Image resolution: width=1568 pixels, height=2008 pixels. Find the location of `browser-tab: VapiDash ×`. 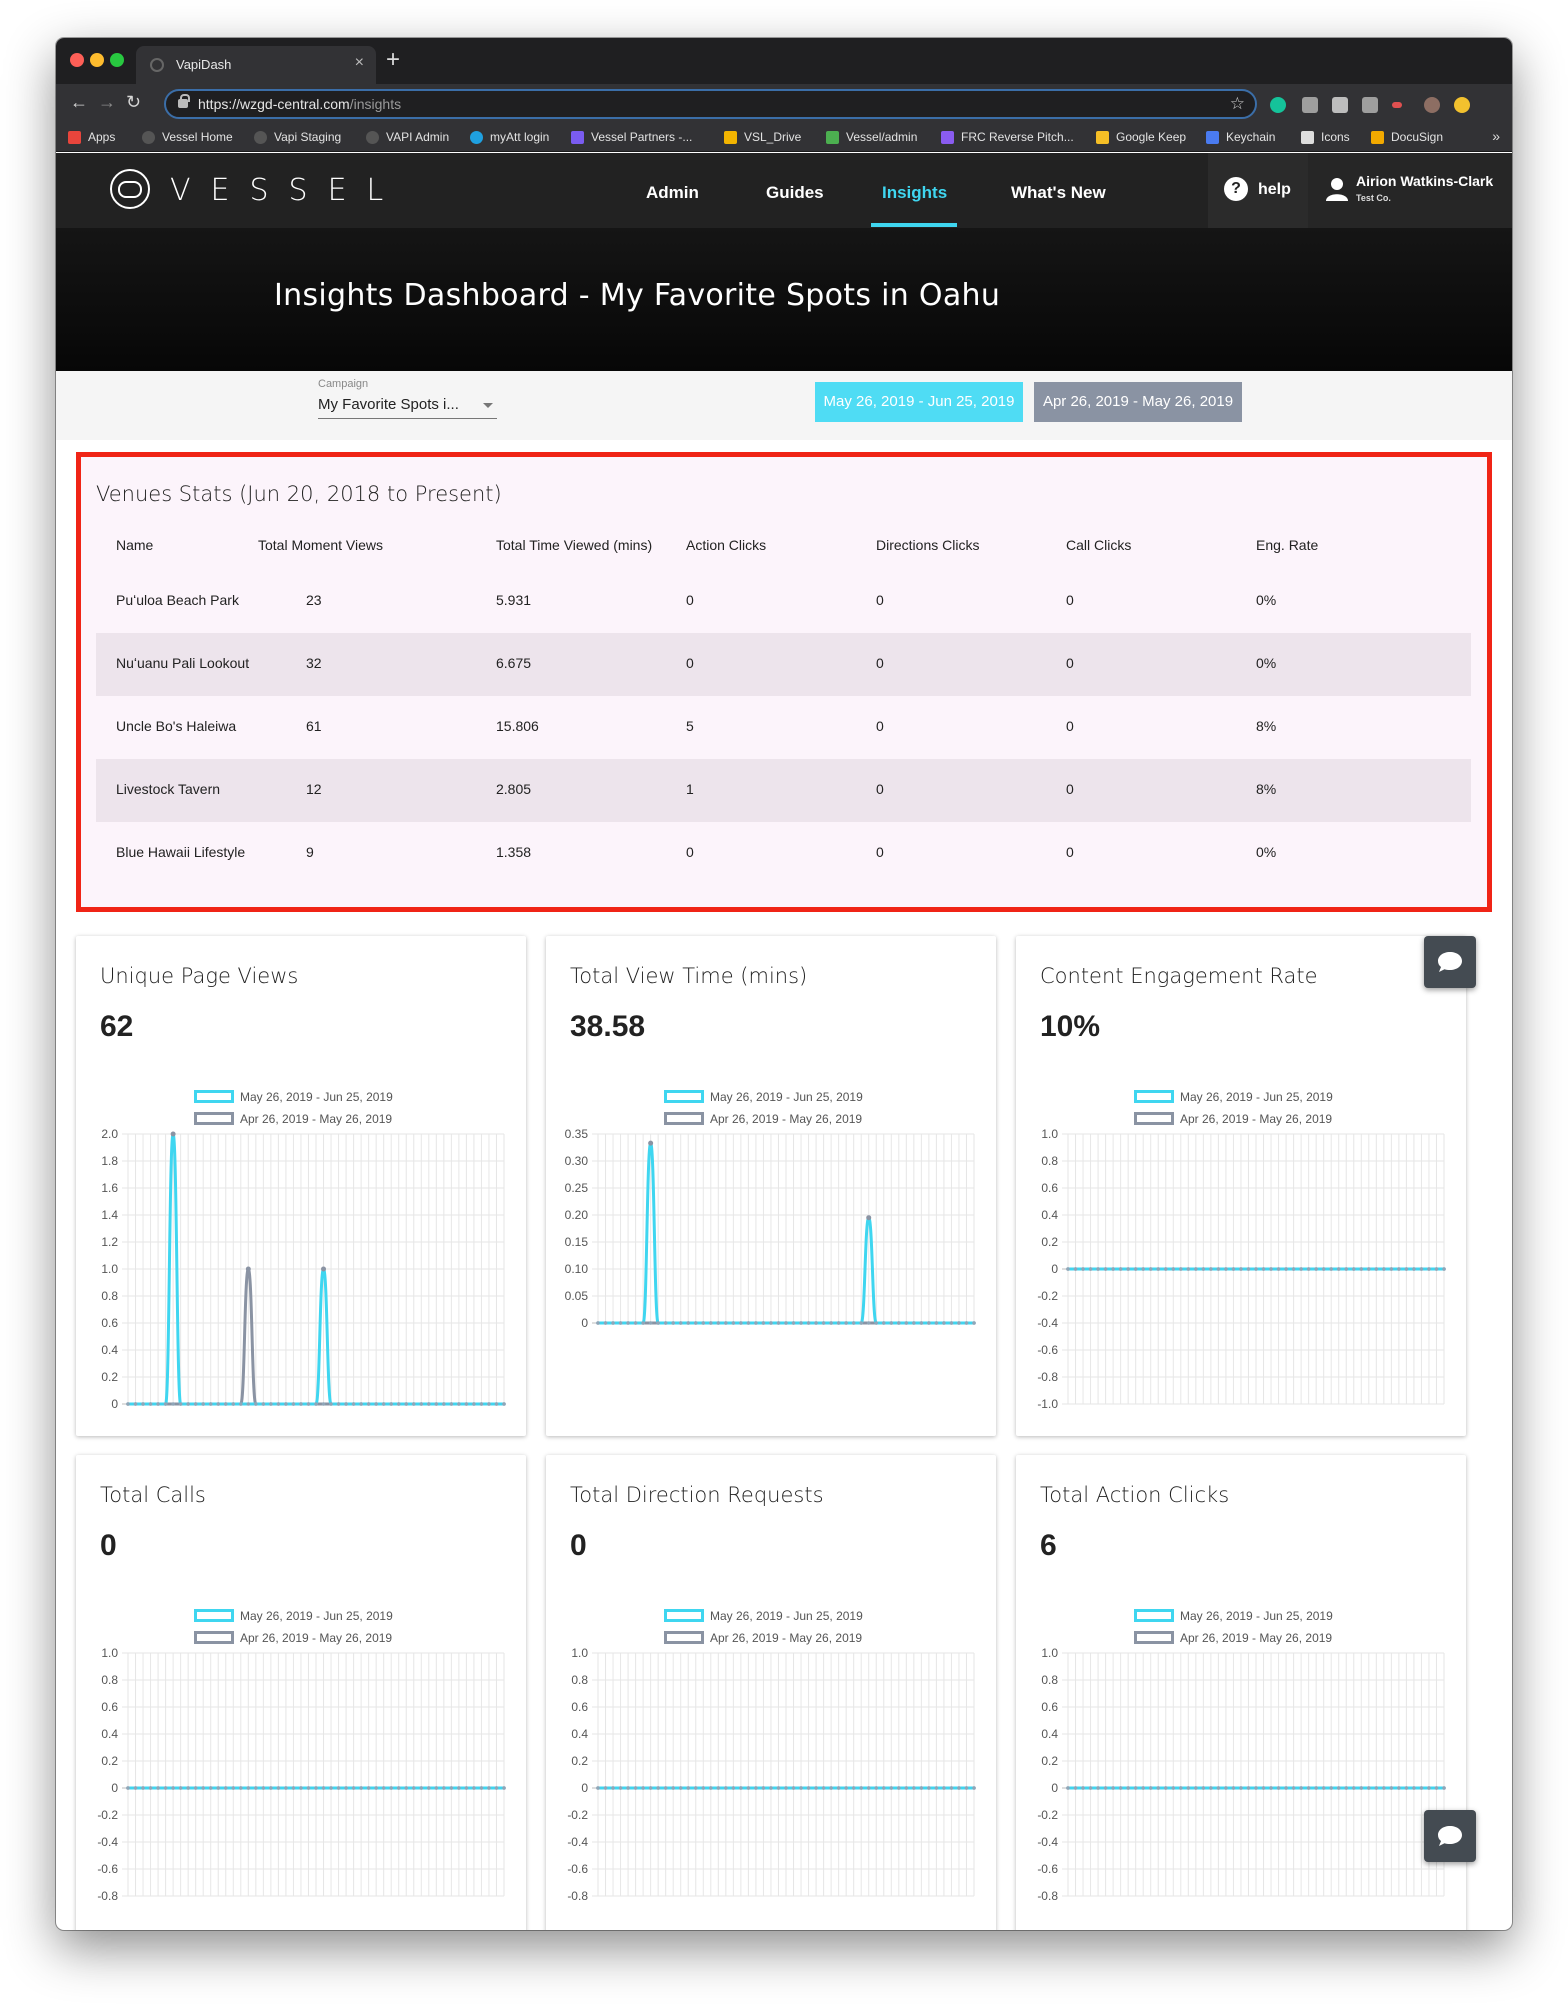

browser-tab: VapiDash × is located at coordinates (256, 65).